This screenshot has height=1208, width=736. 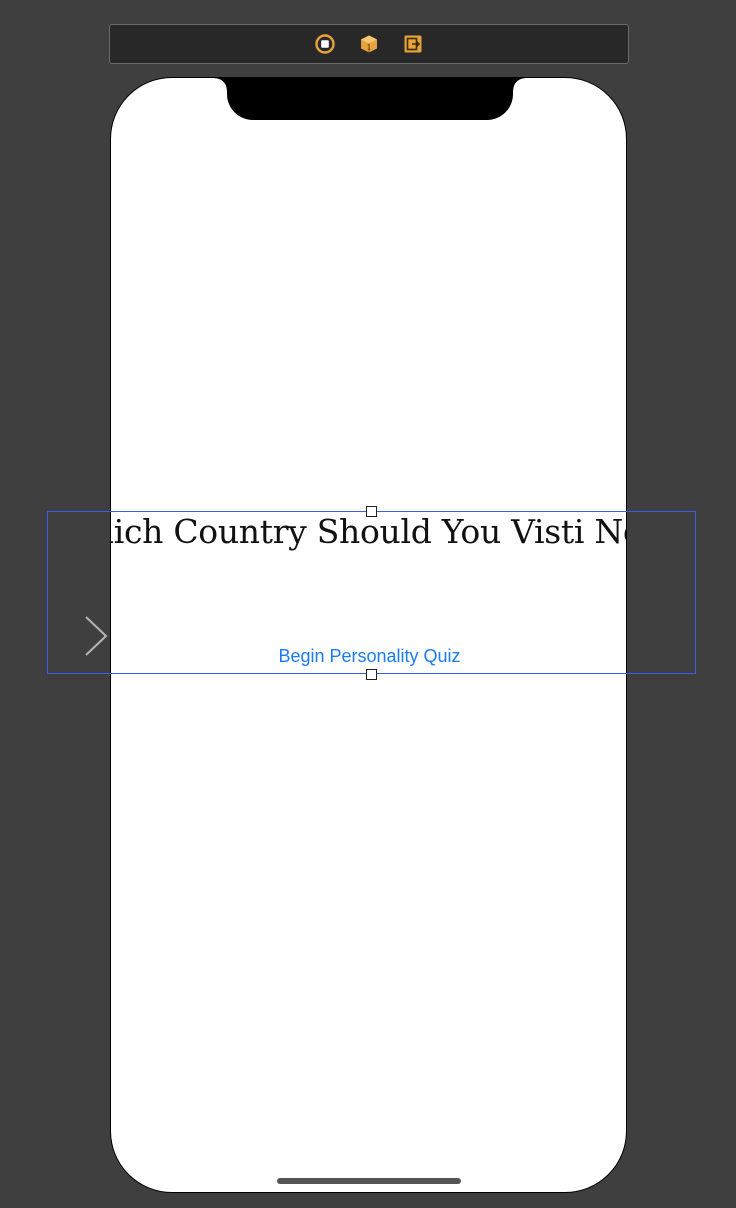 I want to click on entry-point-arrow-icon, so click(x=54, y=636).